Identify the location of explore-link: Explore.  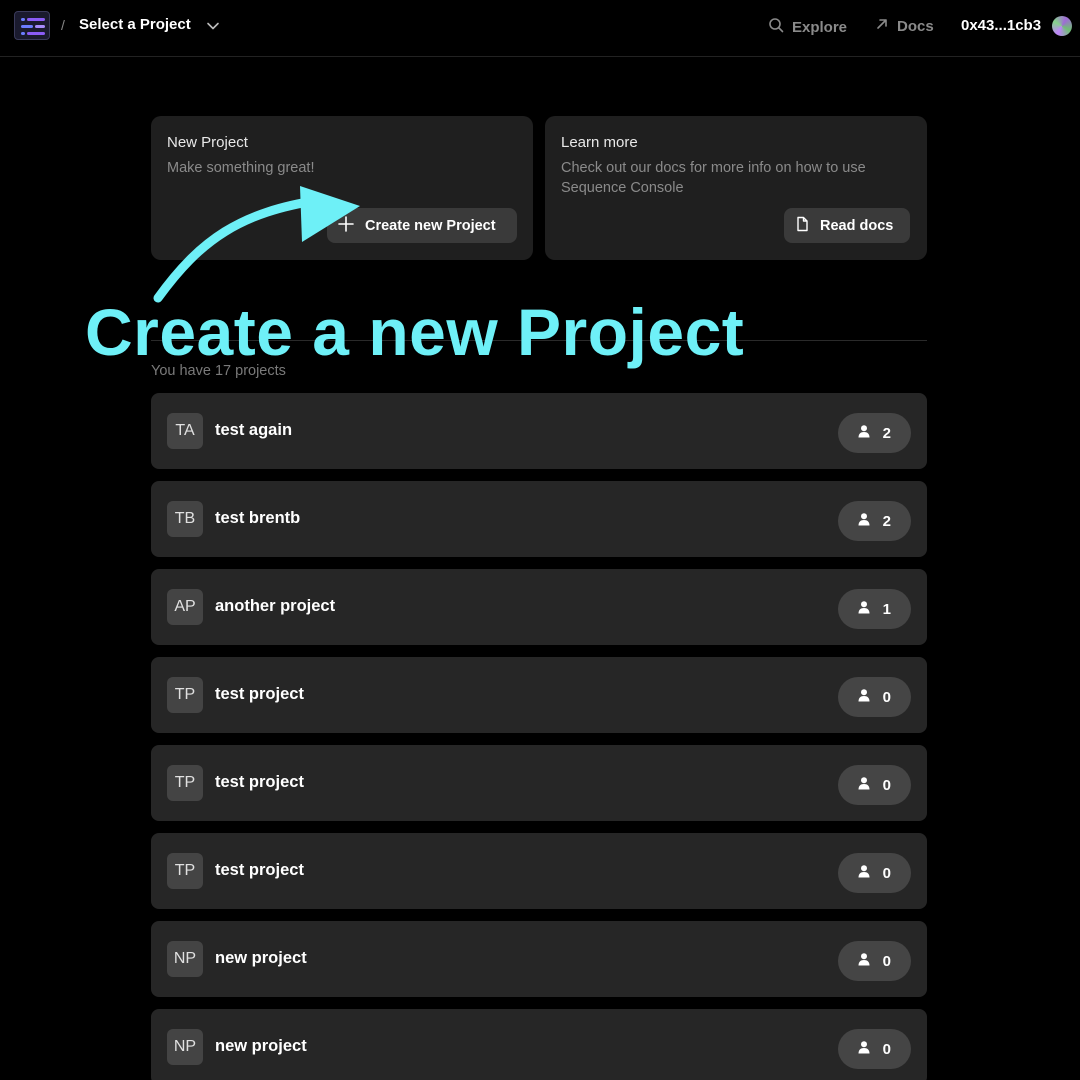
(807, 27).